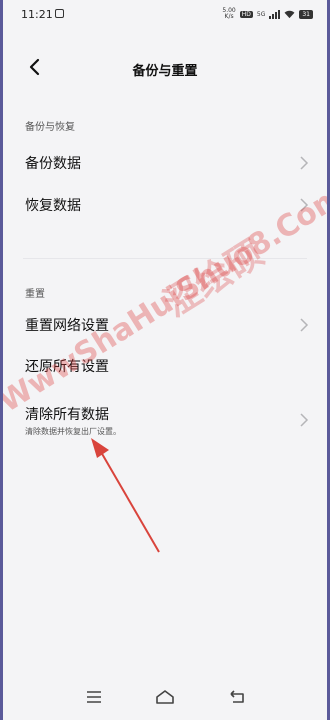 This screenshot has width=330, height=720. What do you see at coordinates (67, 367) in the screenshot?
I see `restore-all-settings-label: 还原所有设置` at bounding box center [67, 367].